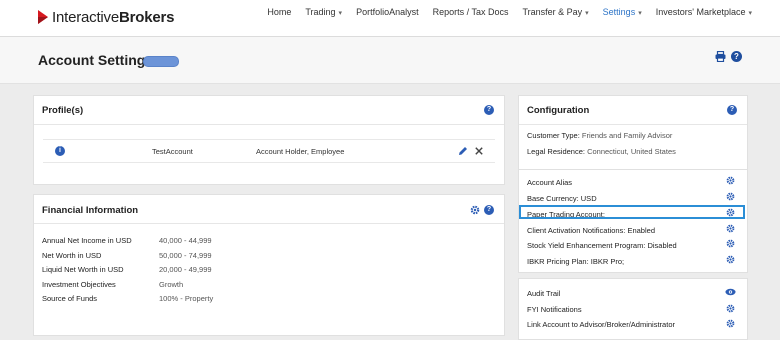 The image size is (780, 340). I want to click on financial-label: Annual Net Income in USD, so click(87, 240).